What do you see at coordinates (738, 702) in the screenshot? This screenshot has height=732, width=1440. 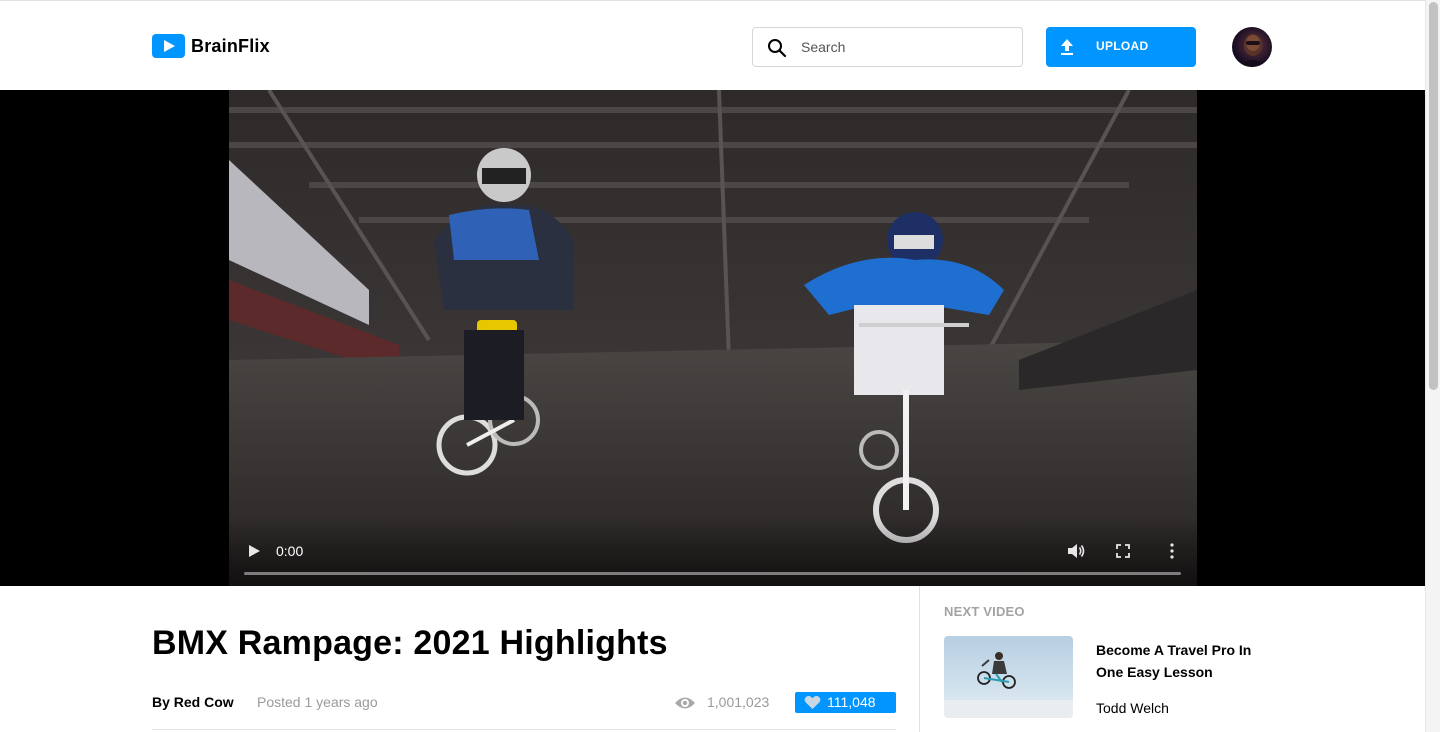 I see `view-count: 1,001,023` at bounding box center [738, 702].